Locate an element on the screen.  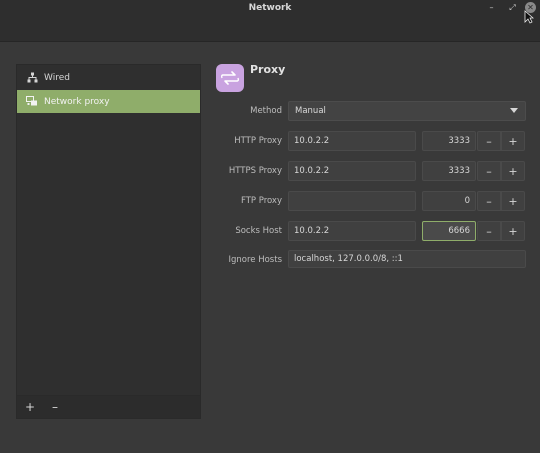
http-port-decrement-button: – is located at coordinates (489, 141).